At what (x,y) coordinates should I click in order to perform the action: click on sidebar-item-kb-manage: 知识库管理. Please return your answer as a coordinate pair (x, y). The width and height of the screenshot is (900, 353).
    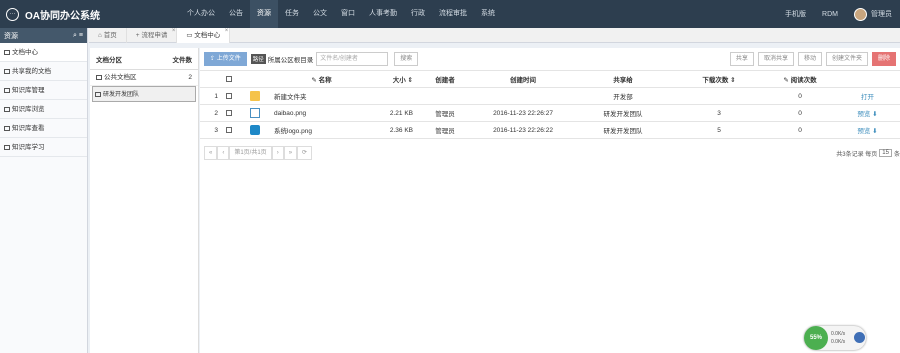
    Looking at the image, I should click on (43, 90).